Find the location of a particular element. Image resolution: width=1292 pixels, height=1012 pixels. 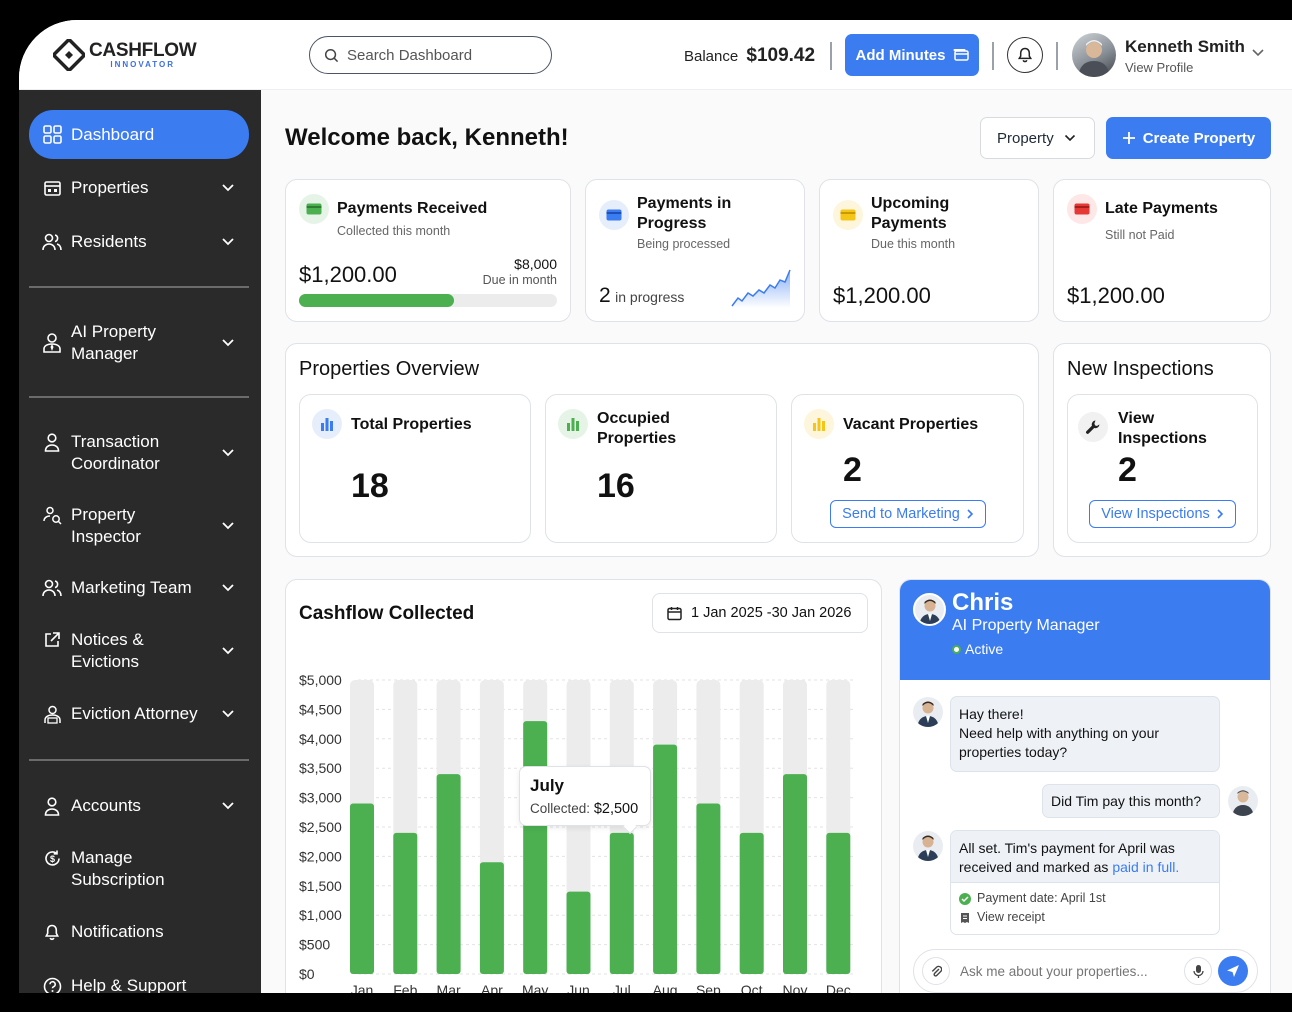

sidebar-item-manage-subscription: $ Manage Subscription is located at coordinates (139, 869).